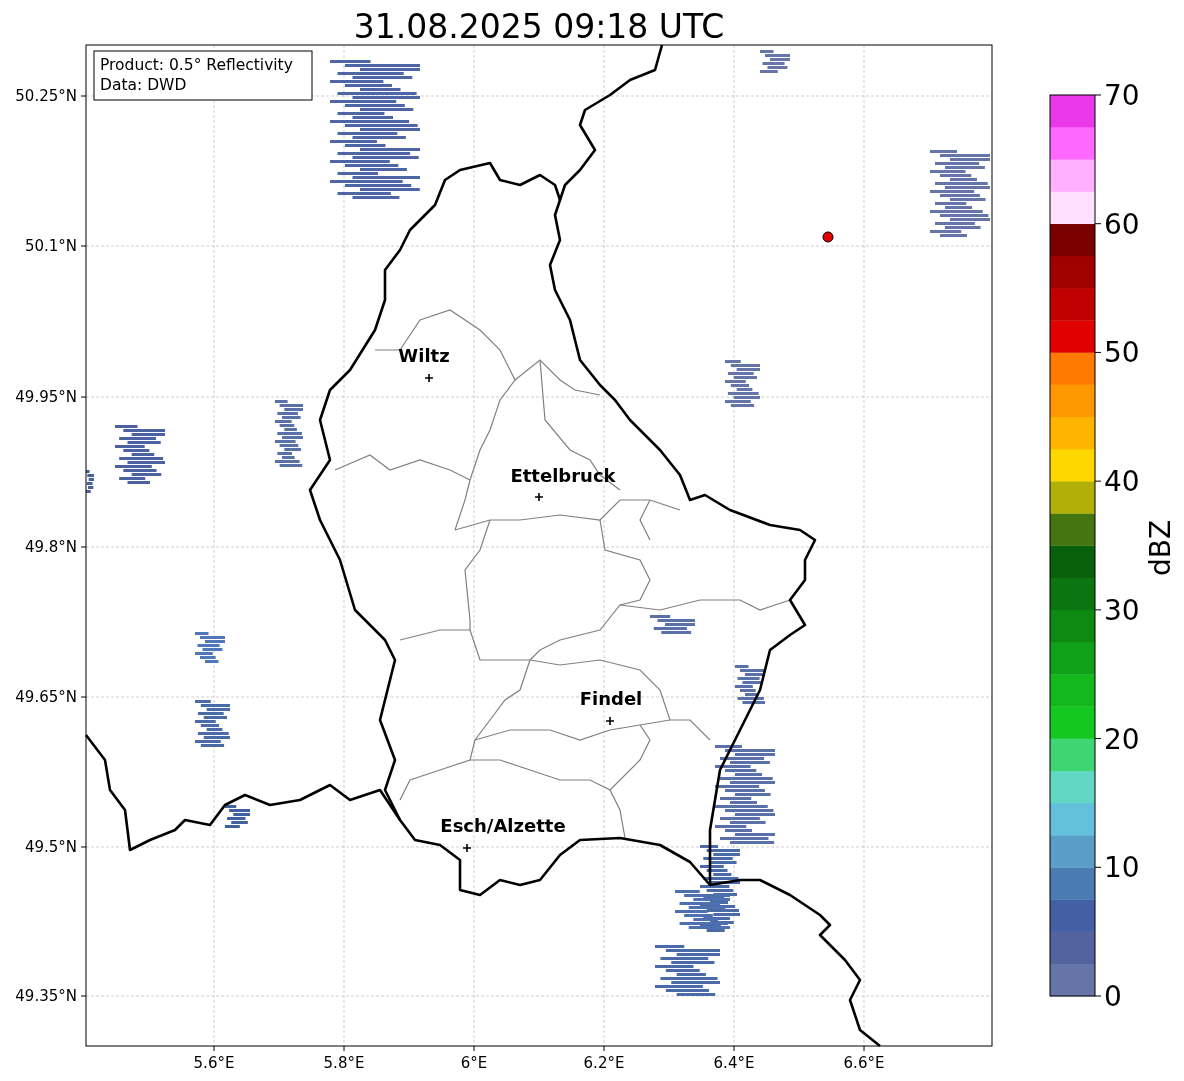 The height and width of the screenshot is (1081, 1184). Describe the element at coordinates (1122, 739) in the screenshot. I see `colorbar-tick-label: 20` at that location.